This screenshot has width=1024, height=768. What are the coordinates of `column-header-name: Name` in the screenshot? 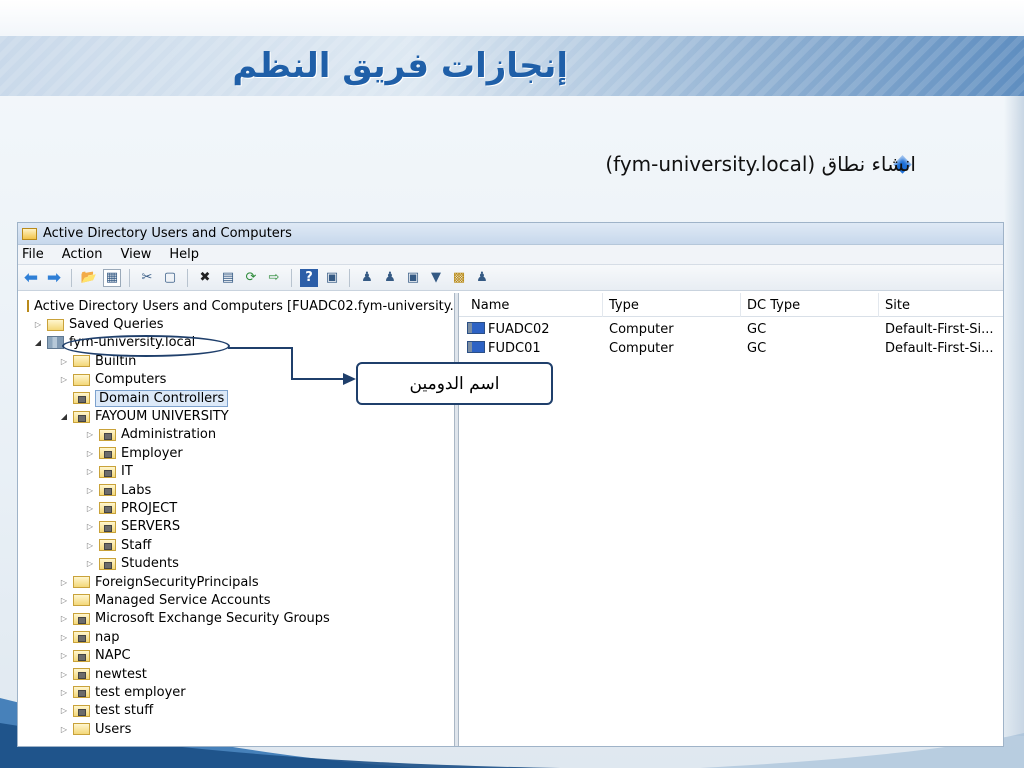 It's located at (534, 305).